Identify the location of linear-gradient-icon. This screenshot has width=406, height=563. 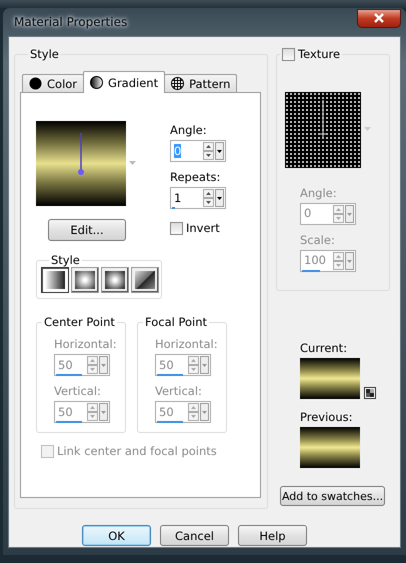
(55, 280).